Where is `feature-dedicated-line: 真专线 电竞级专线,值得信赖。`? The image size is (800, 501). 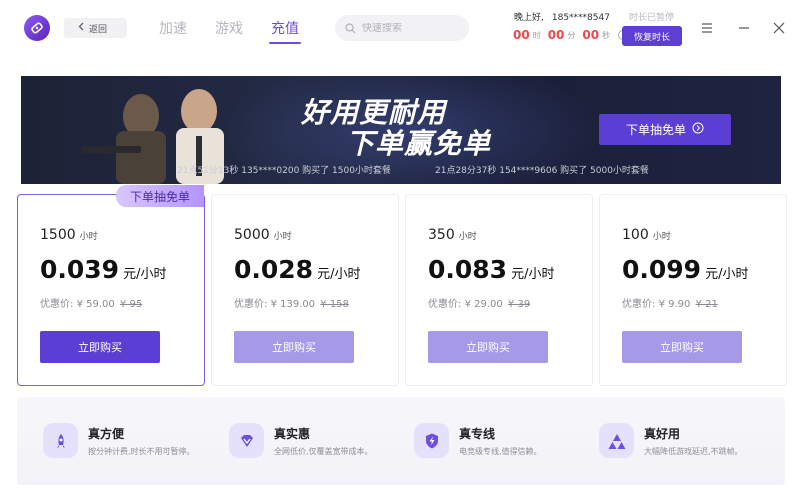 feature-dedicated-line: 真专线 电竞级专线,值得信赖。 is located at coordinates (478, 440).